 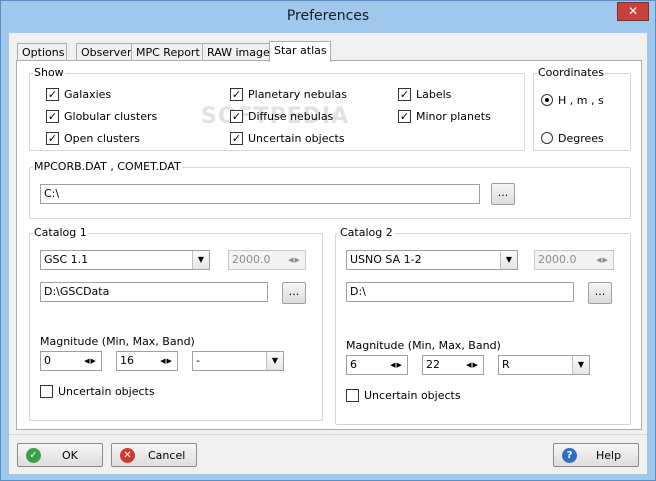 What do you see at coordinates (569, 455) in the screenshot?
I see `help-question-icon: ?` at bounding box center [569, 455].